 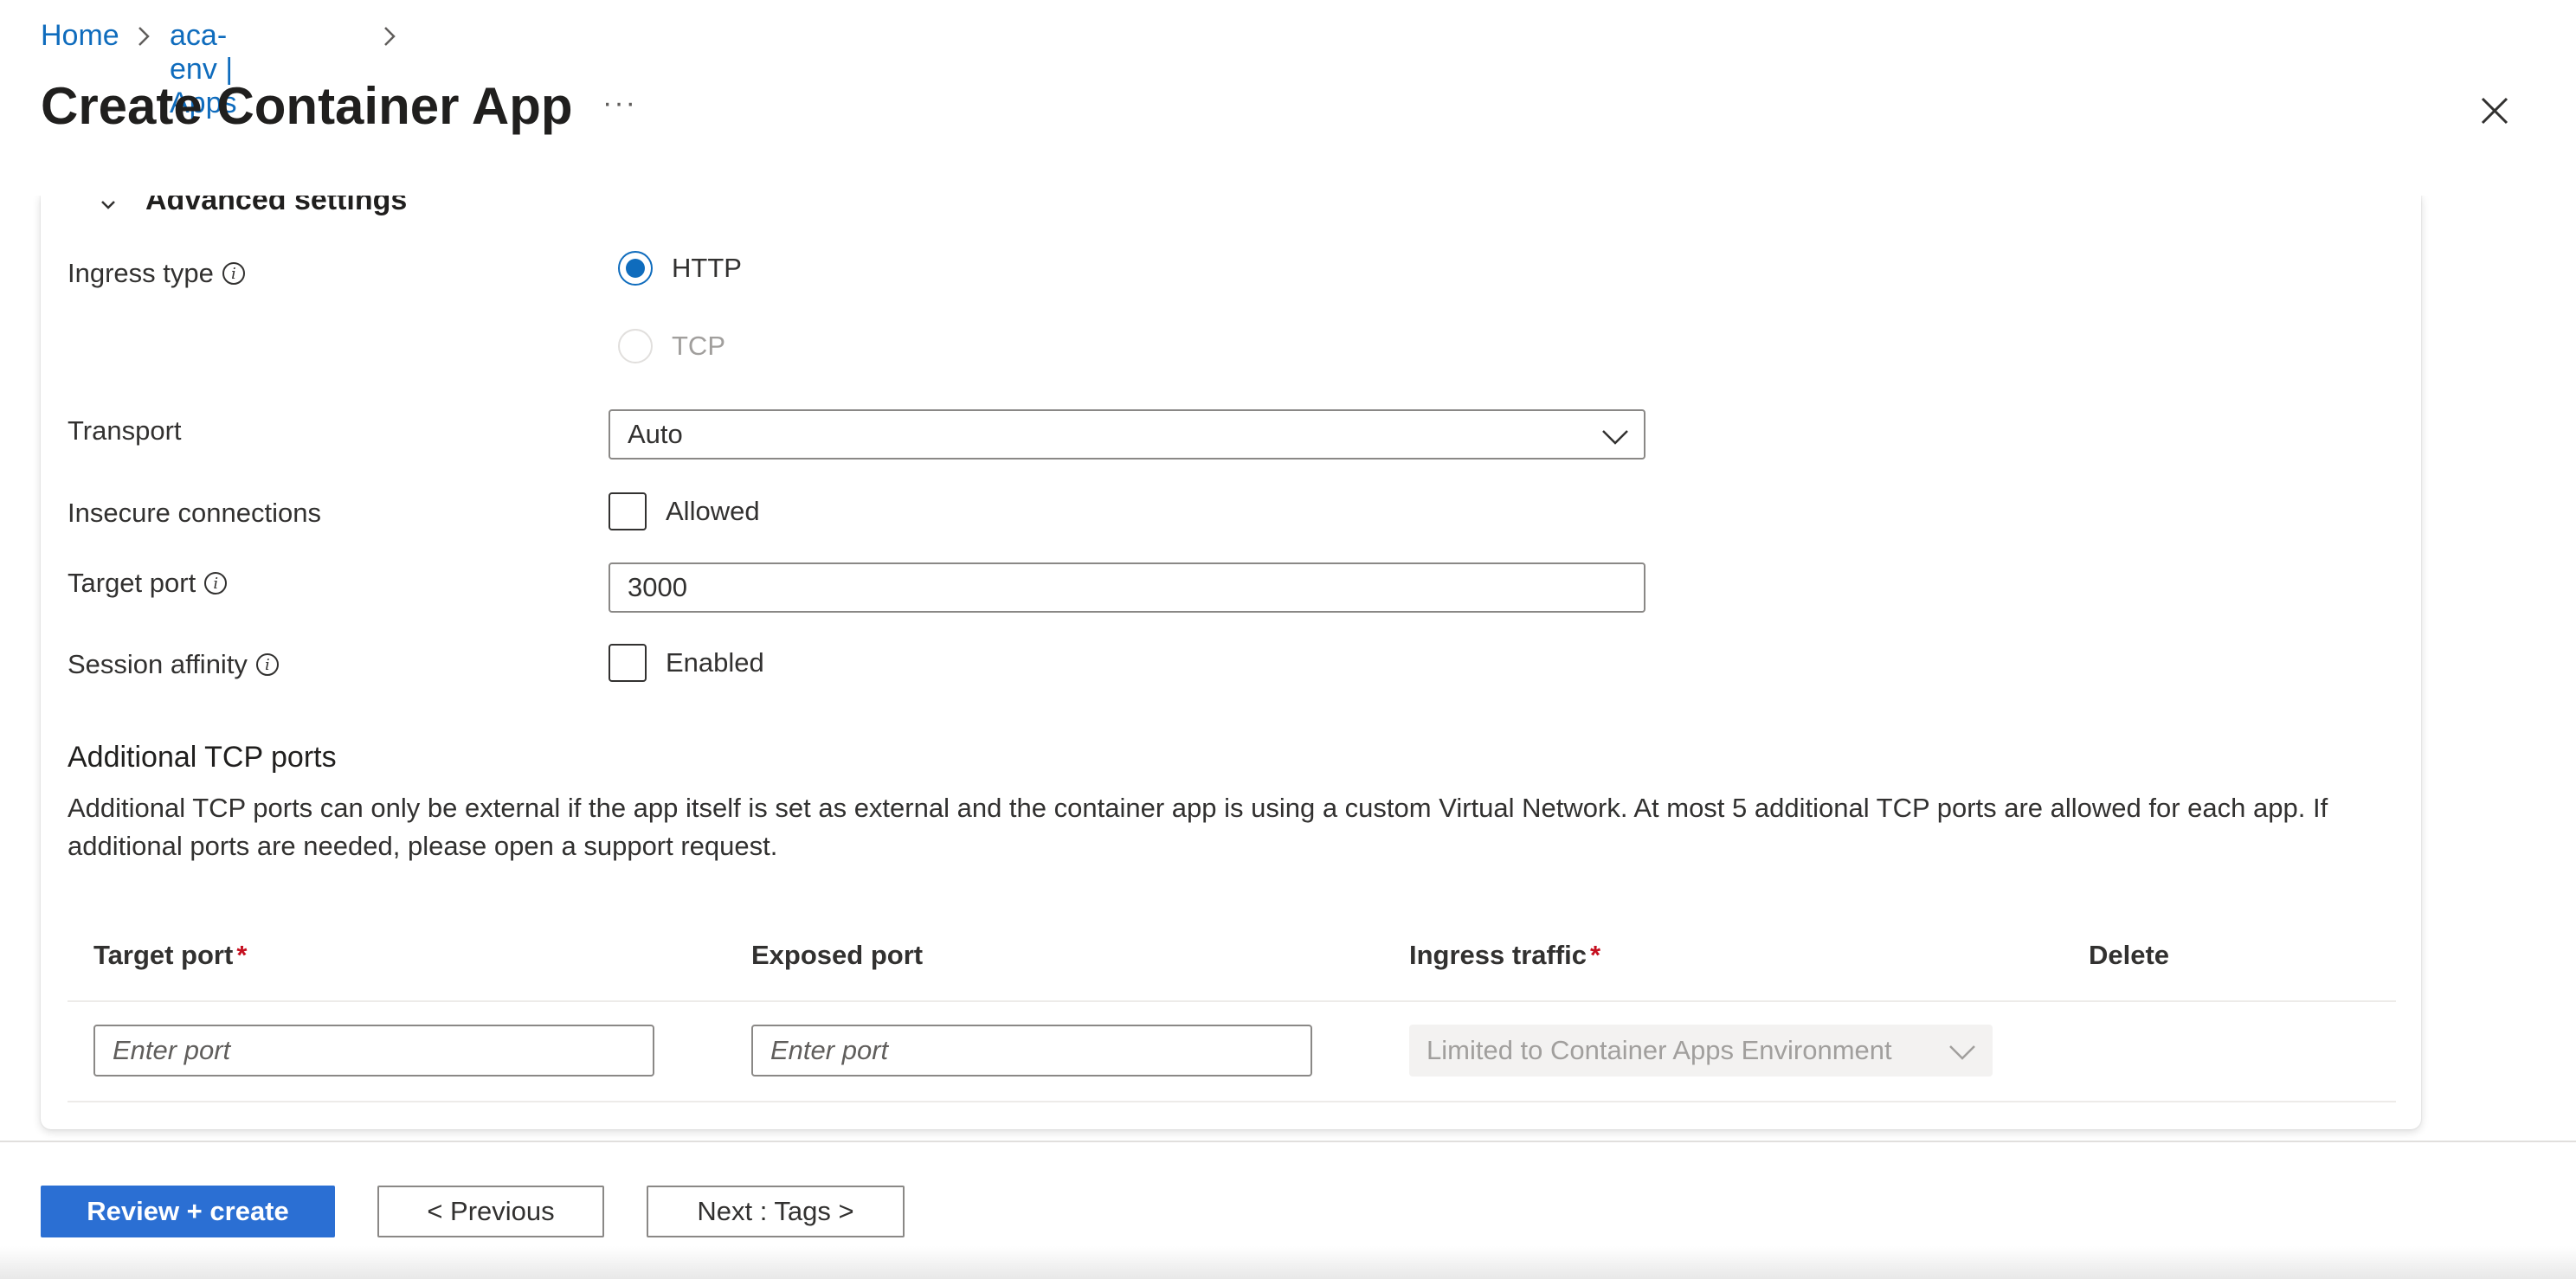 I want to click on radio-tcp-label: TCP, so click(x=698, y=346).